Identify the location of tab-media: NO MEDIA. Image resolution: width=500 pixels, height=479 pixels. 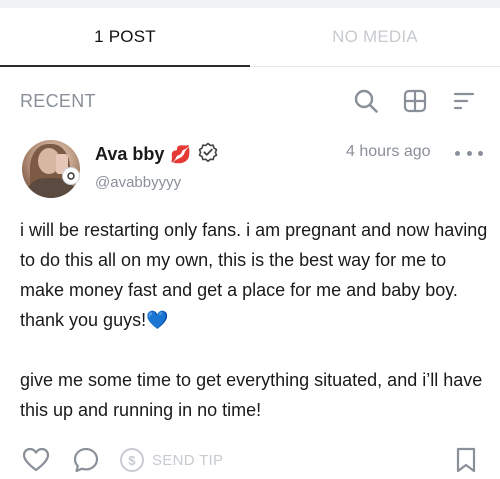
(375, 37).